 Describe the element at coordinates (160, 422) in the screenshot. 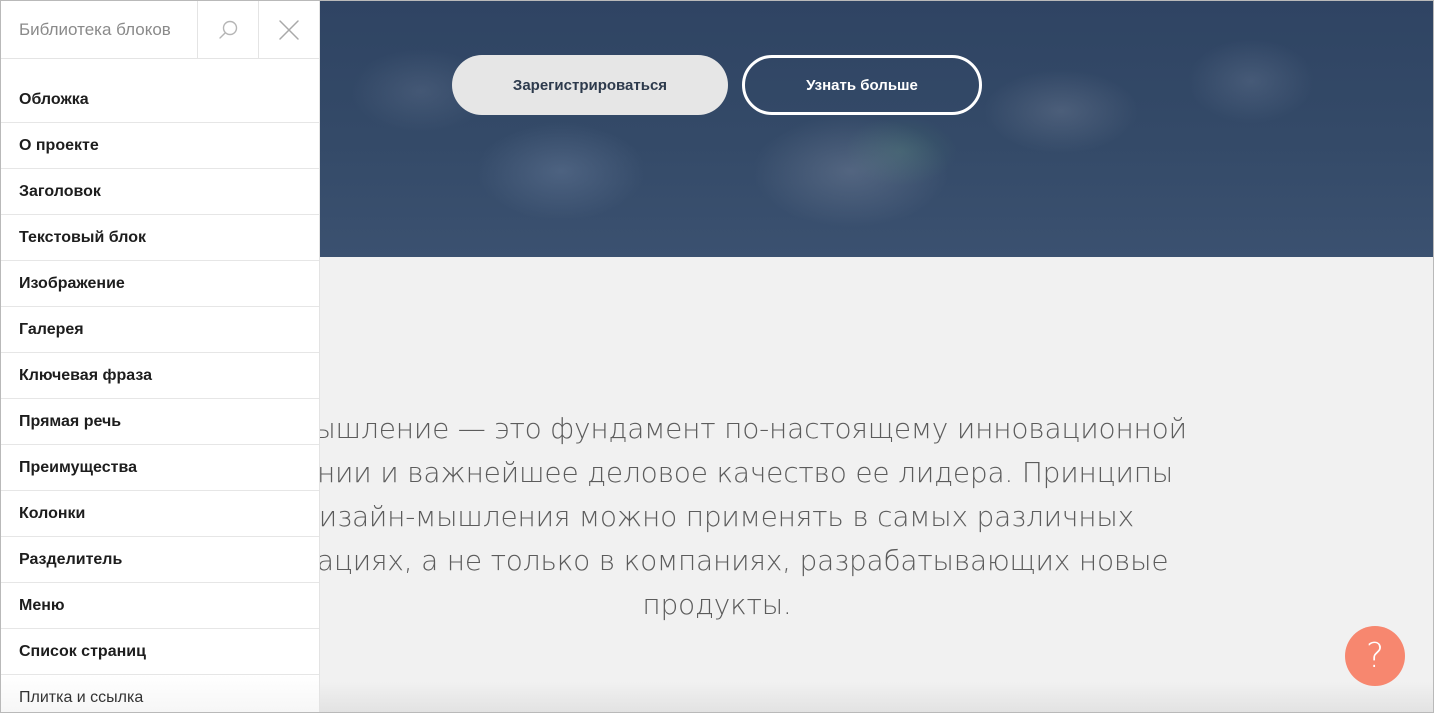

I see `sidebar-item-direct-speech: Прямая речь` at that location.